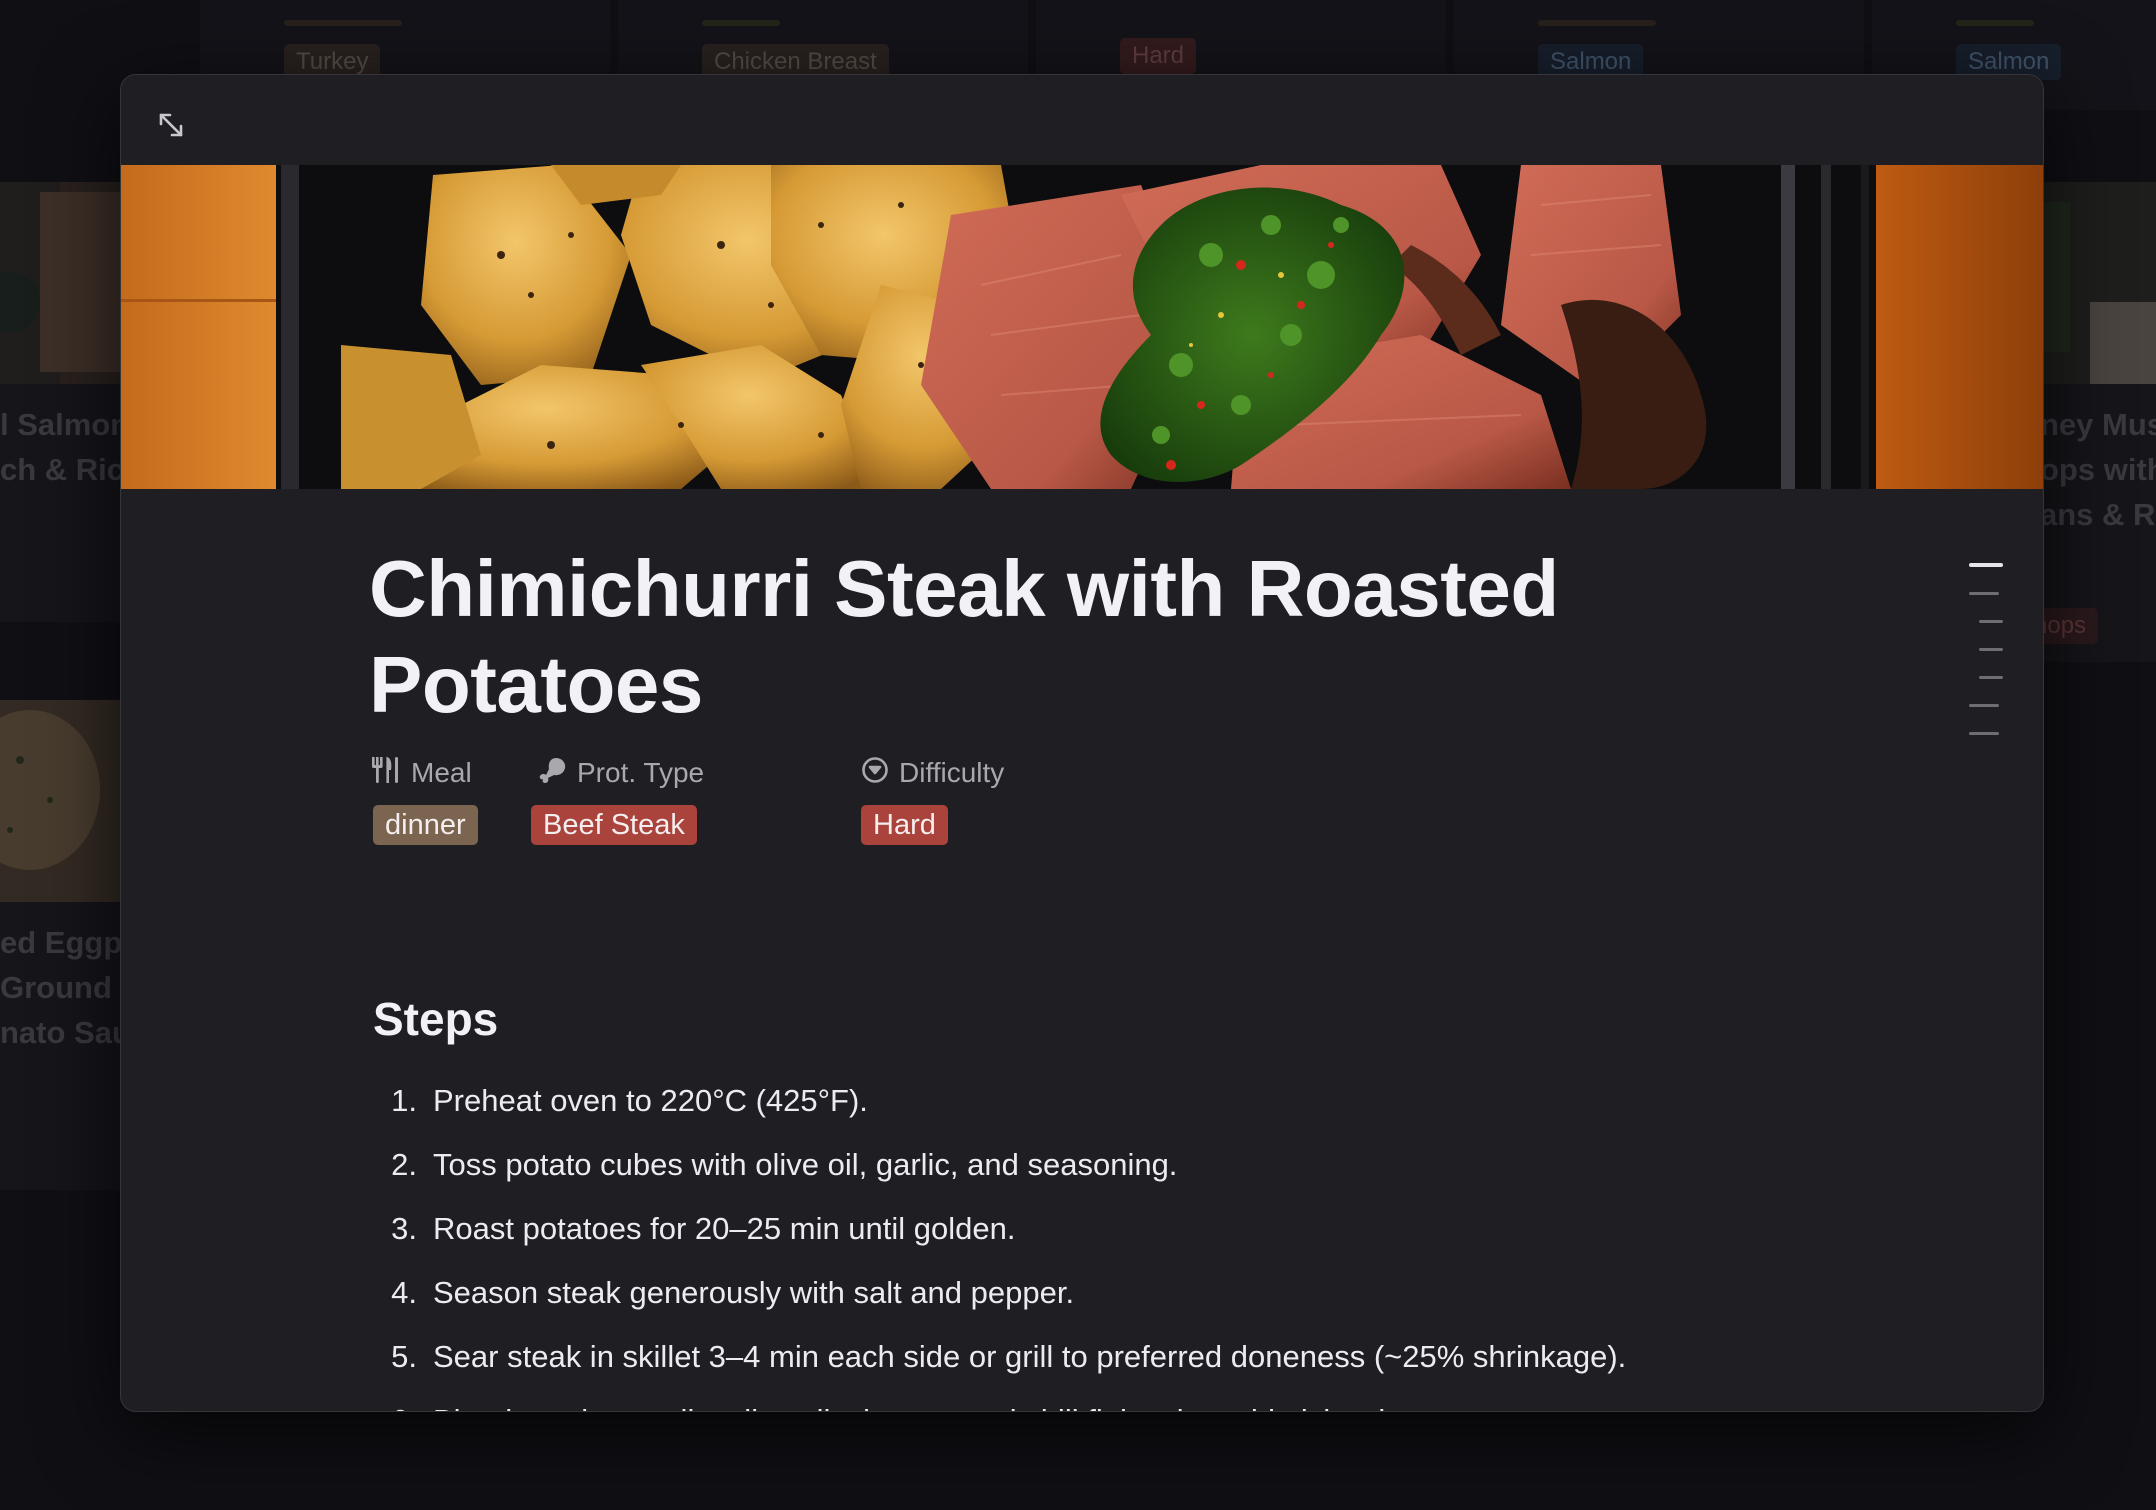 This screenshot has height=1510, width=2156. I want to click on steps-heading: Steps, so click(436, 1019).